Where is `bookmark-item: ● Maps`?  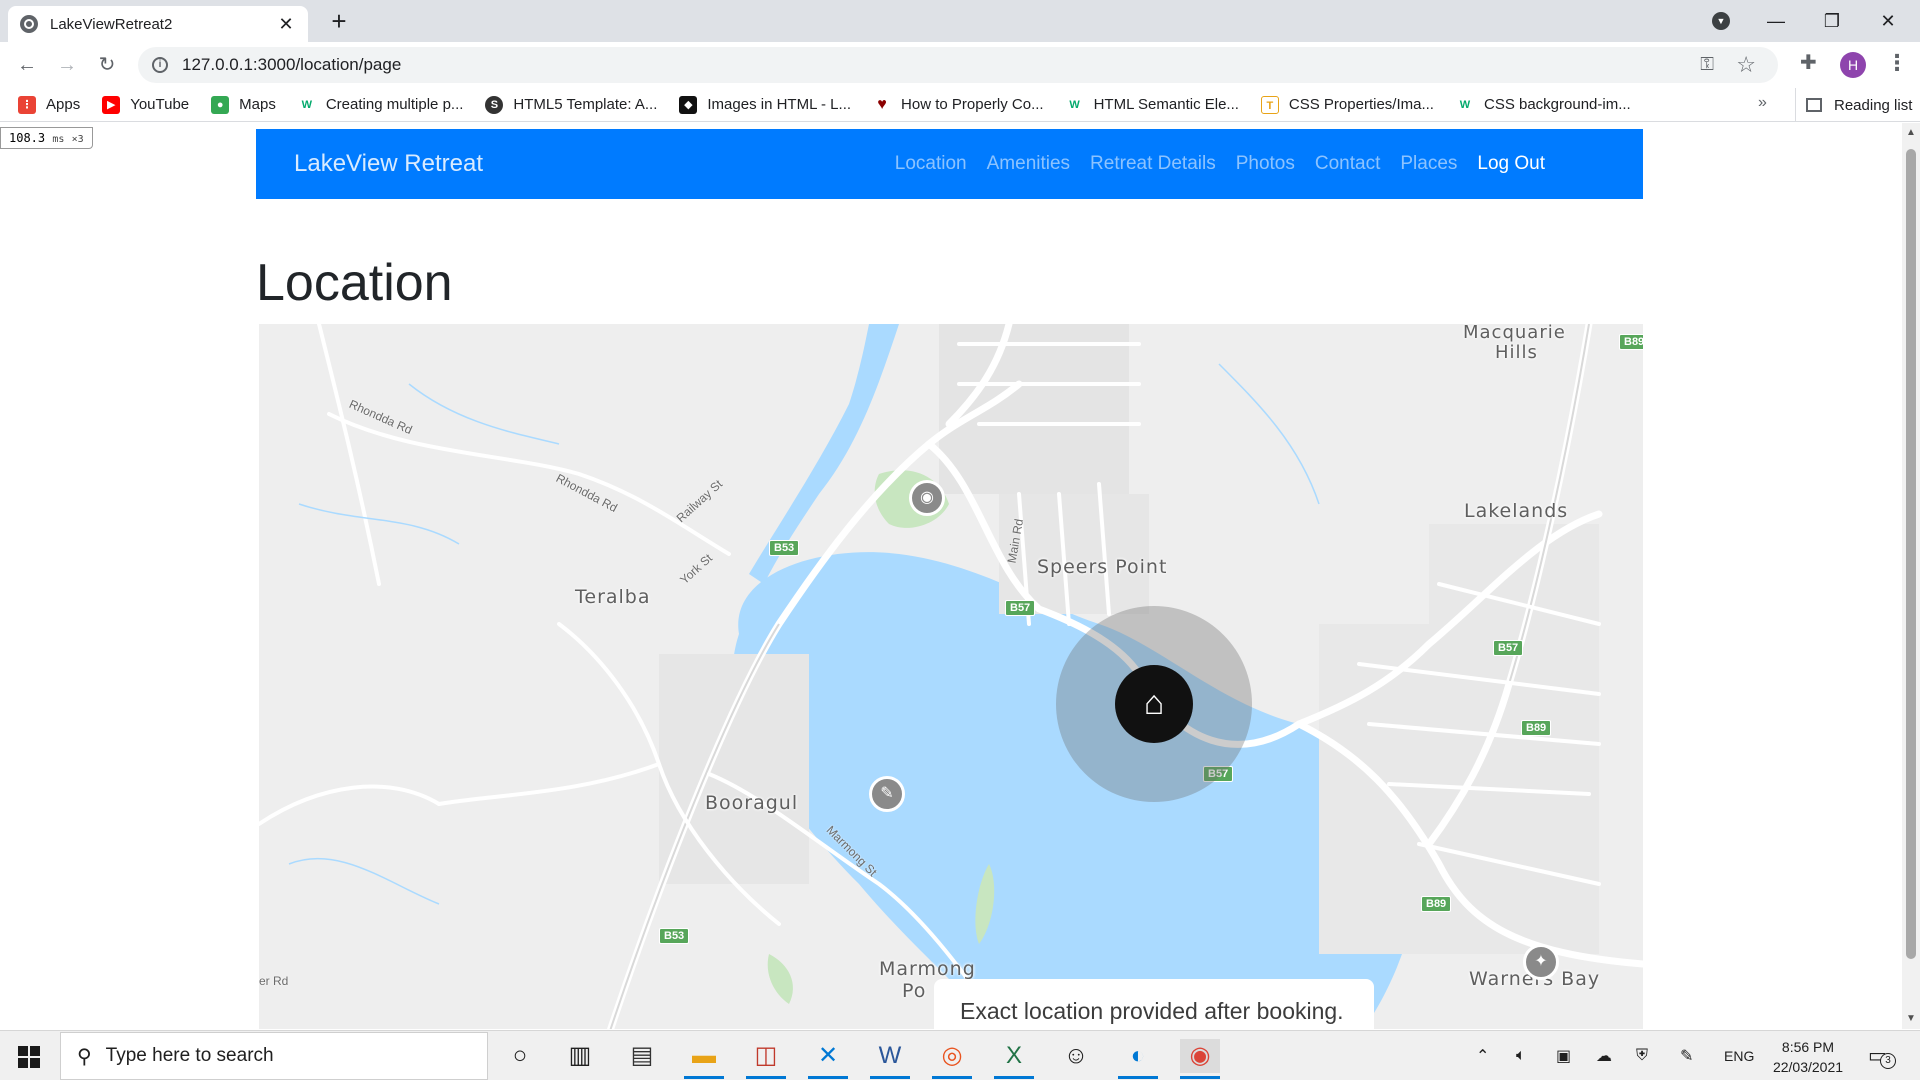
bookmark-item: ● Maps is located at coordinates (243, 104).